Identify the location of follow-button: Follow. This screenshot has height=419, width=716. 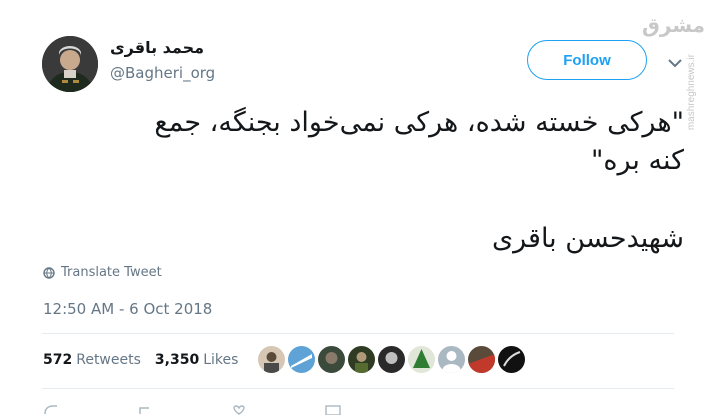
(587, 60).